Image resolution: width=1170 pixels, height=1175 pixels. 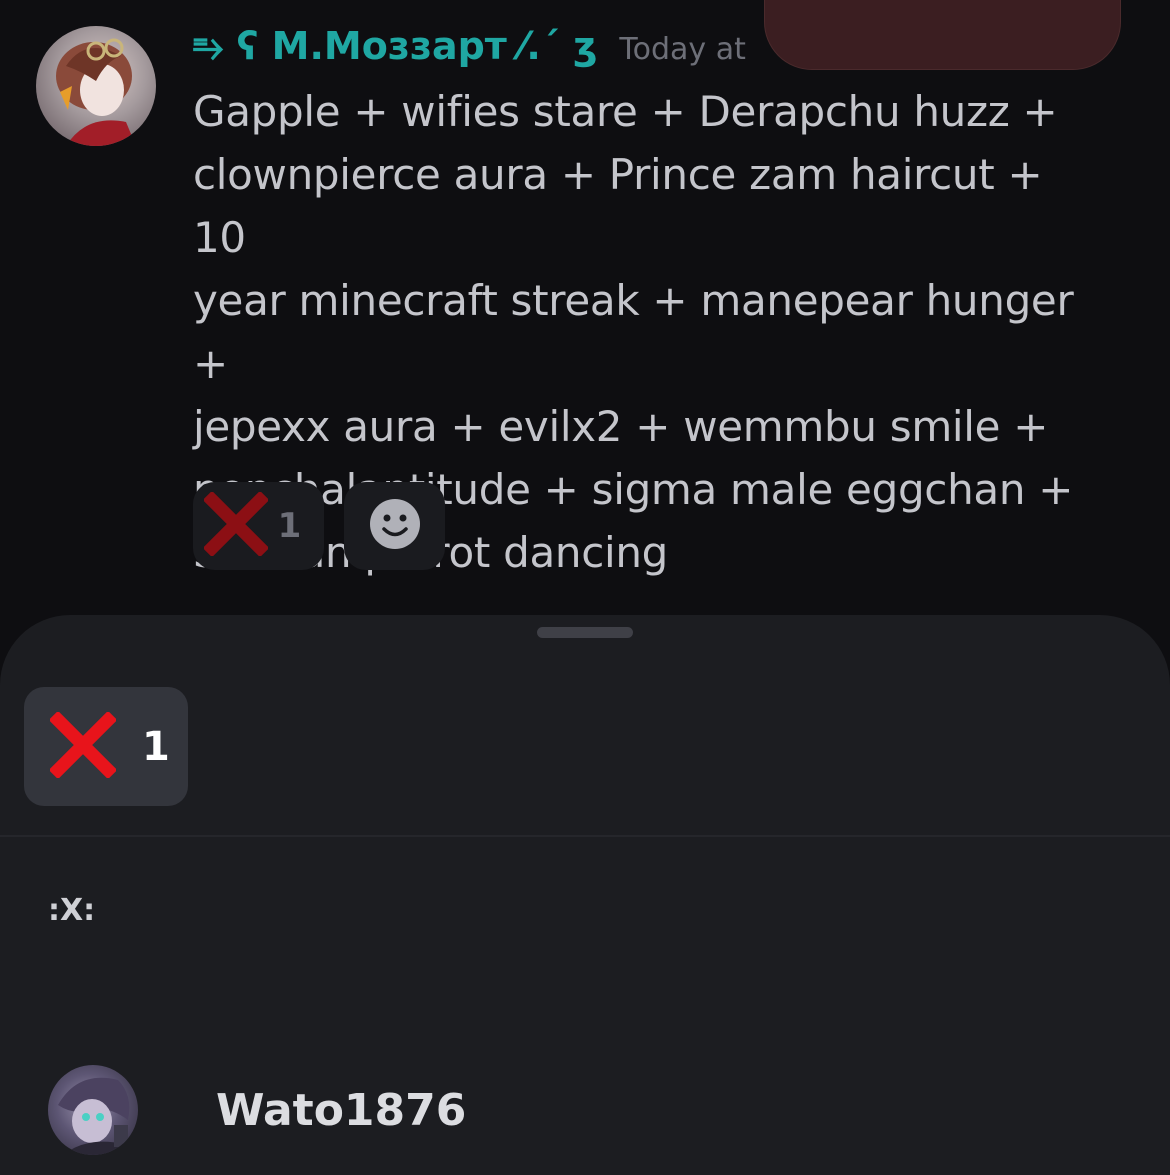 I want to click on sheet-divider, so click(x=585, y=836).